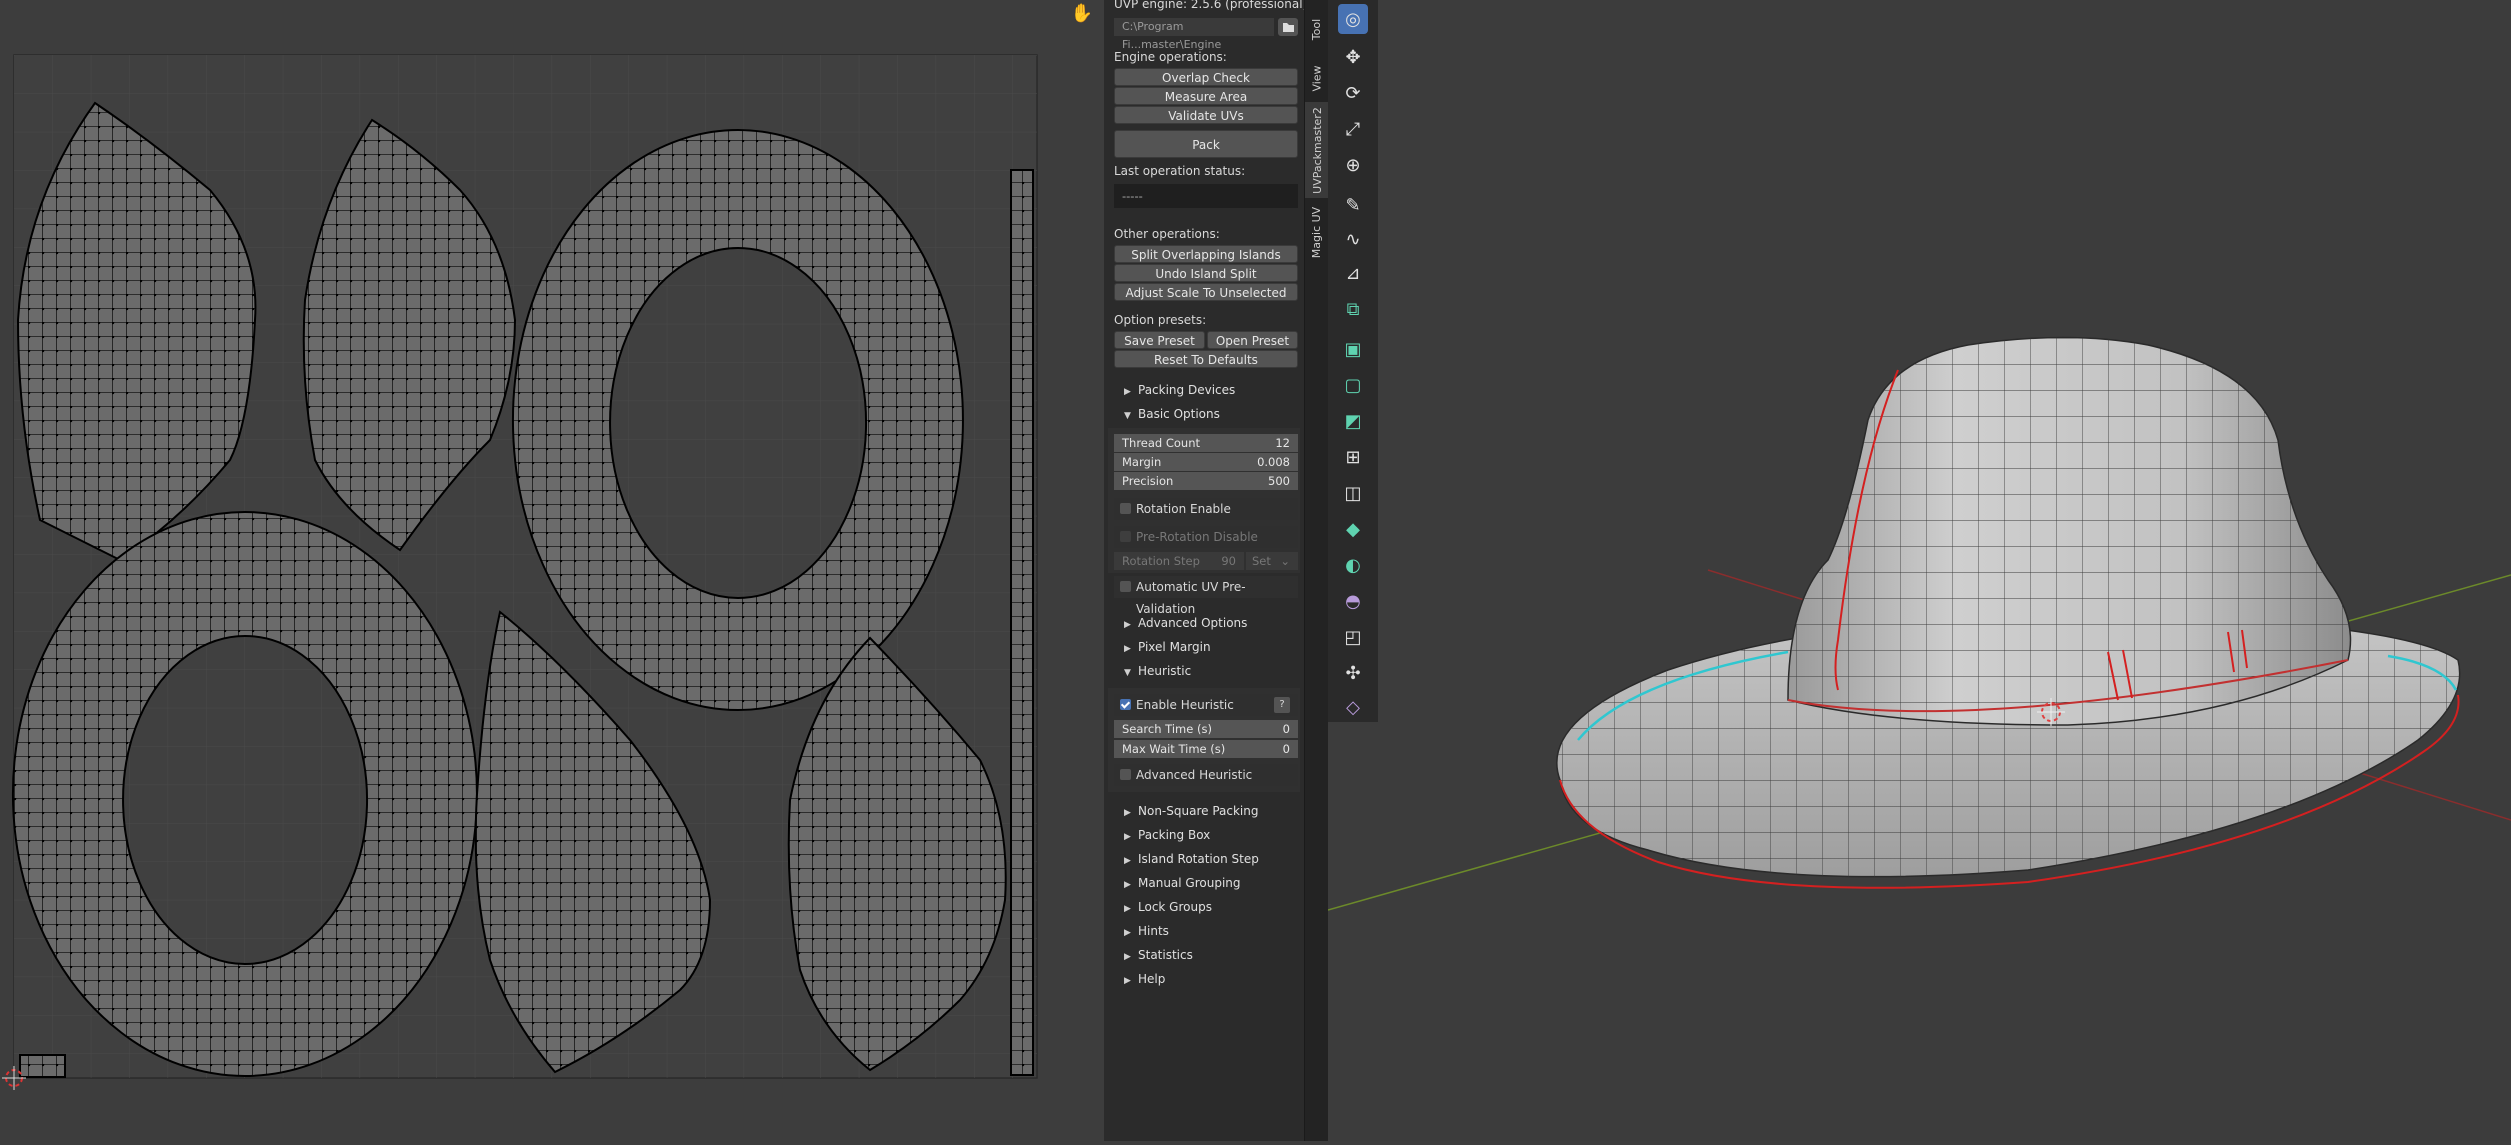 This screenshot has width=2511, height=1145. Describe the element at coordinates (1194, 34) in the screenshot. I see `engine-path-field: C:\Program Fi...master\Engine` at that location.